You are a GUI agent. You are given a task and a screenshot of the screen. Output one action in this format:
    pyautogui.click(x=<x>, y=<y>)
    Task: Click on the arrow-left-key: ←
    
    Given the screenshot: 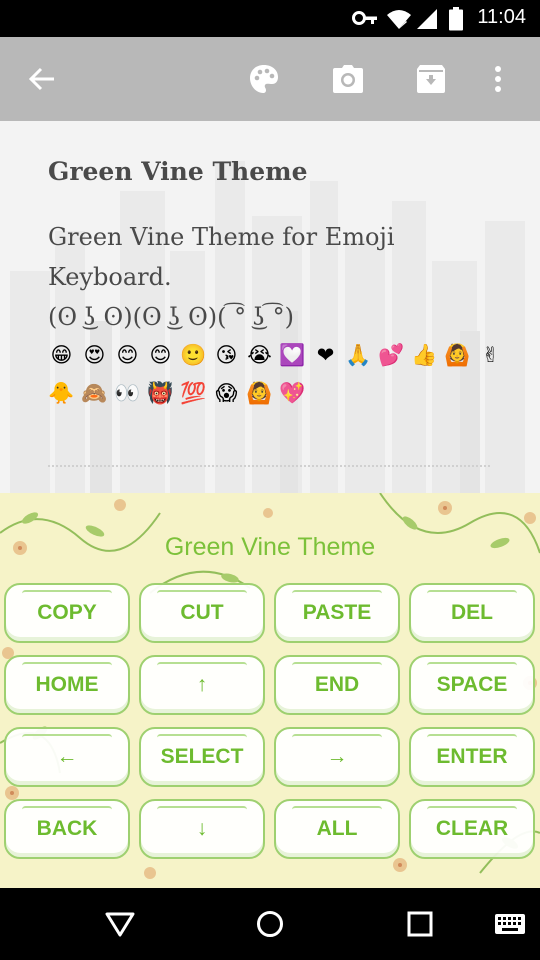 What is the action you would take?
    pyautogui.click(x=67, y=757)
    